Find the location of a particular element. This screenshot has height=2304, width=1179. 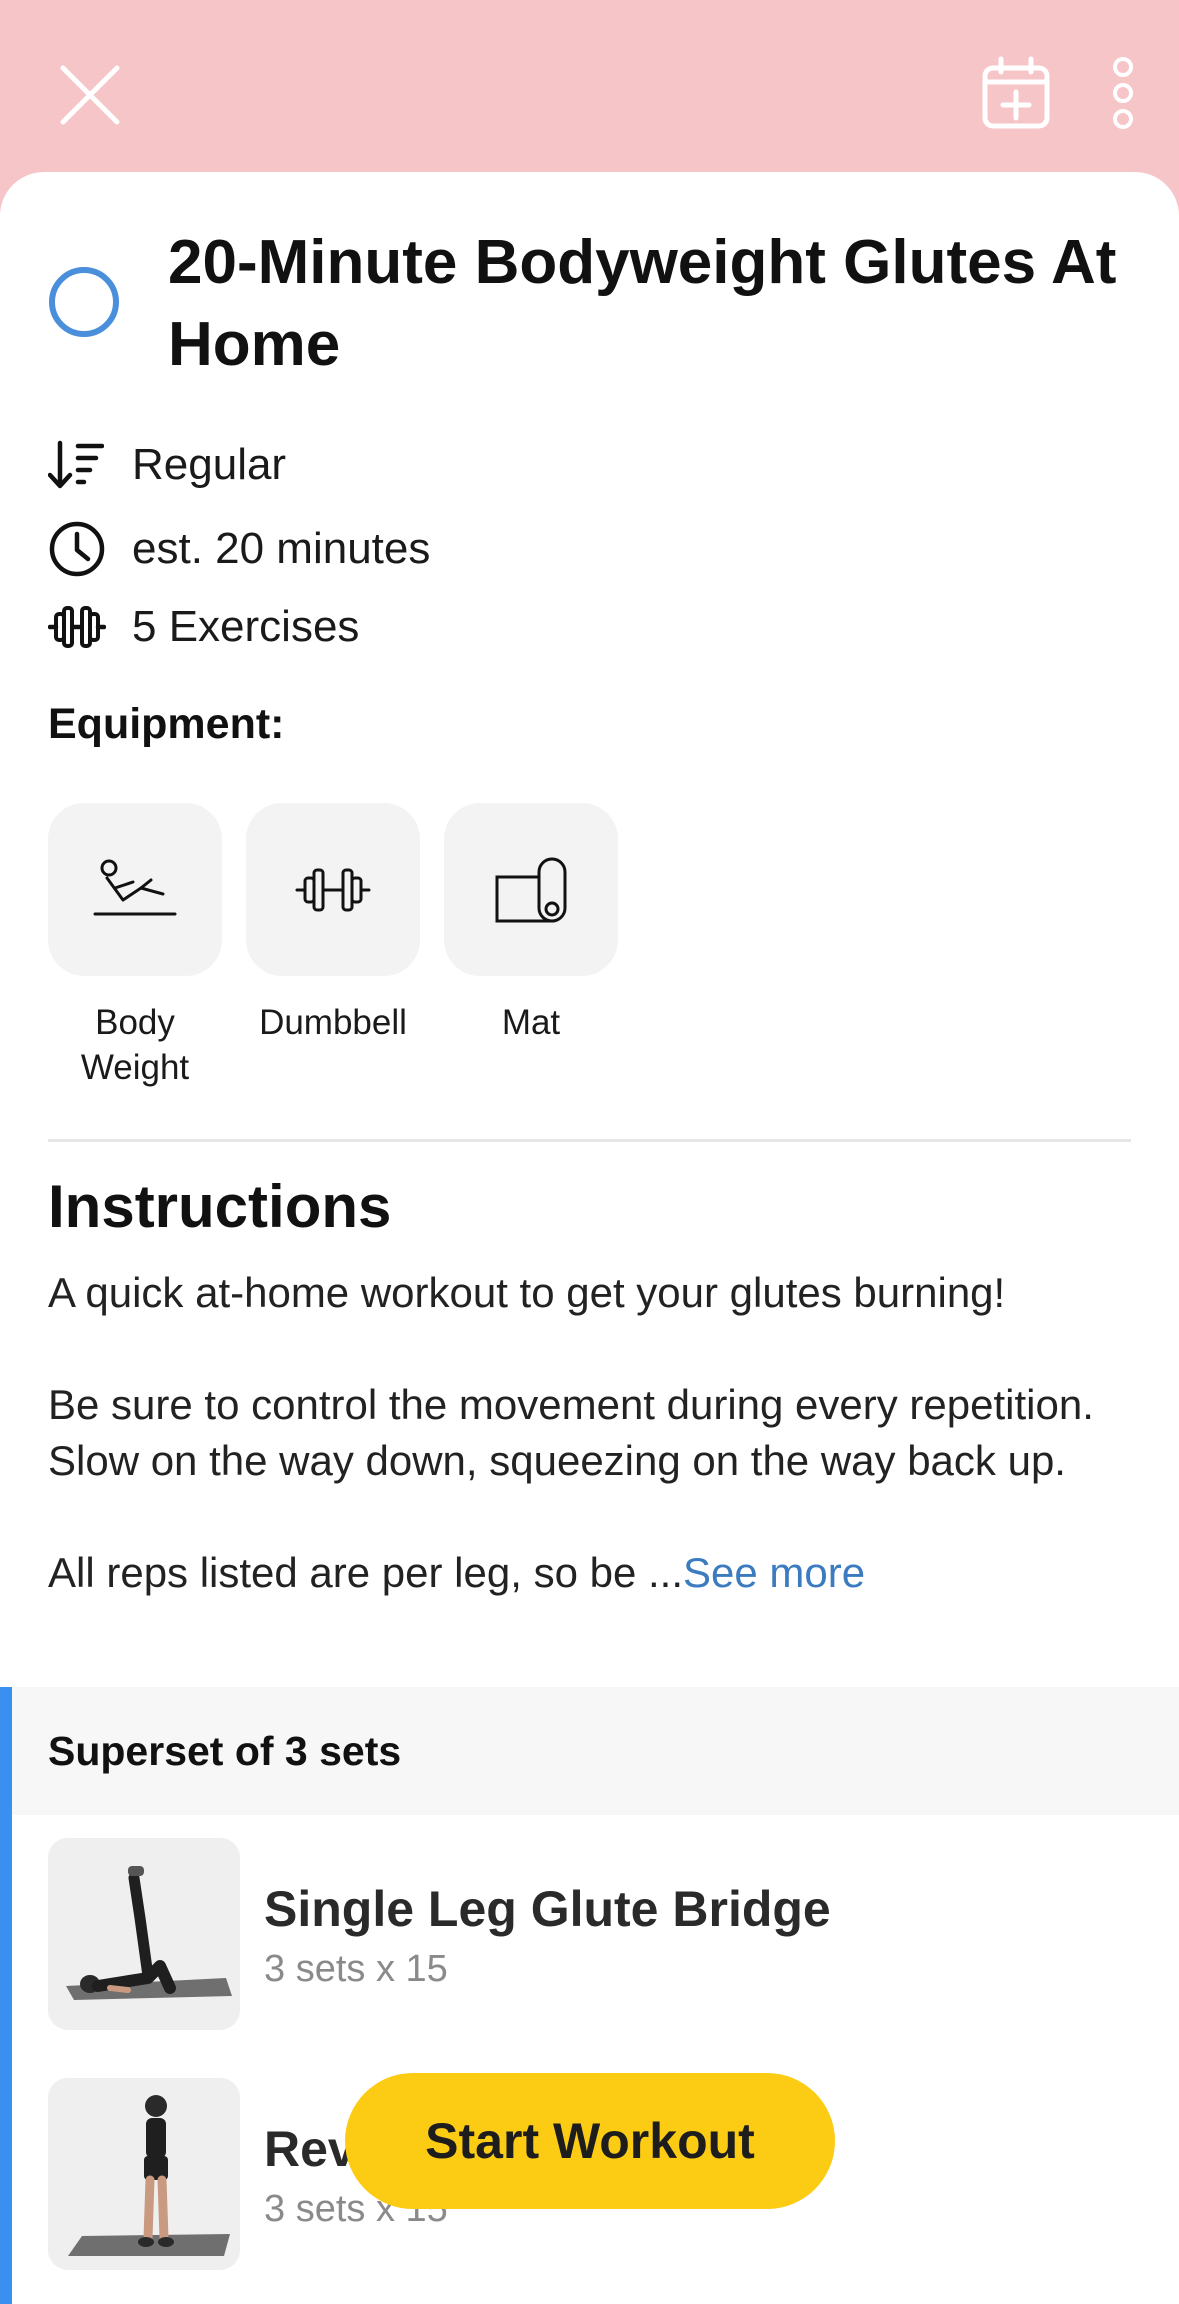

exercise-name: Rev is located at coordinates (310, 2149).